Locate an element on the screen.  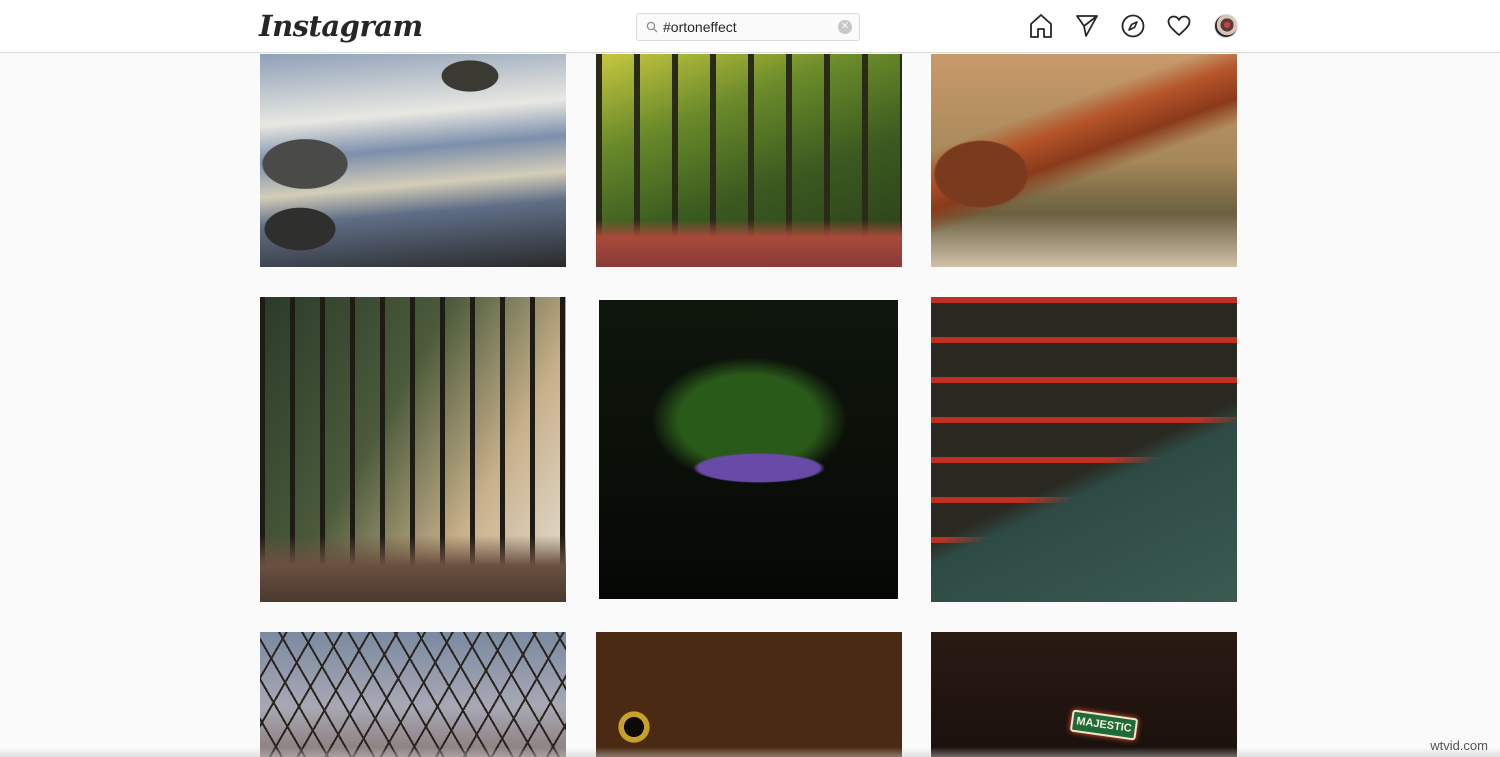
post-thumbnail-canal-houses is located at coordinates (1084, 449).